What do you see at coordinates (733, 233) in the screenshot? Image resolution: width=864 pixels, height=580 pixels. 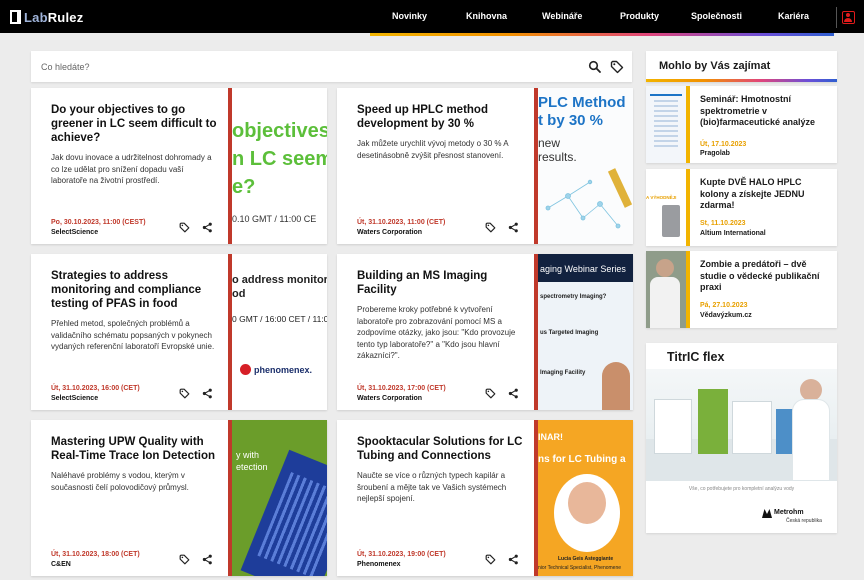 I see `sidebar-item-organizer: Altium International` at bounding box center [733, 233].